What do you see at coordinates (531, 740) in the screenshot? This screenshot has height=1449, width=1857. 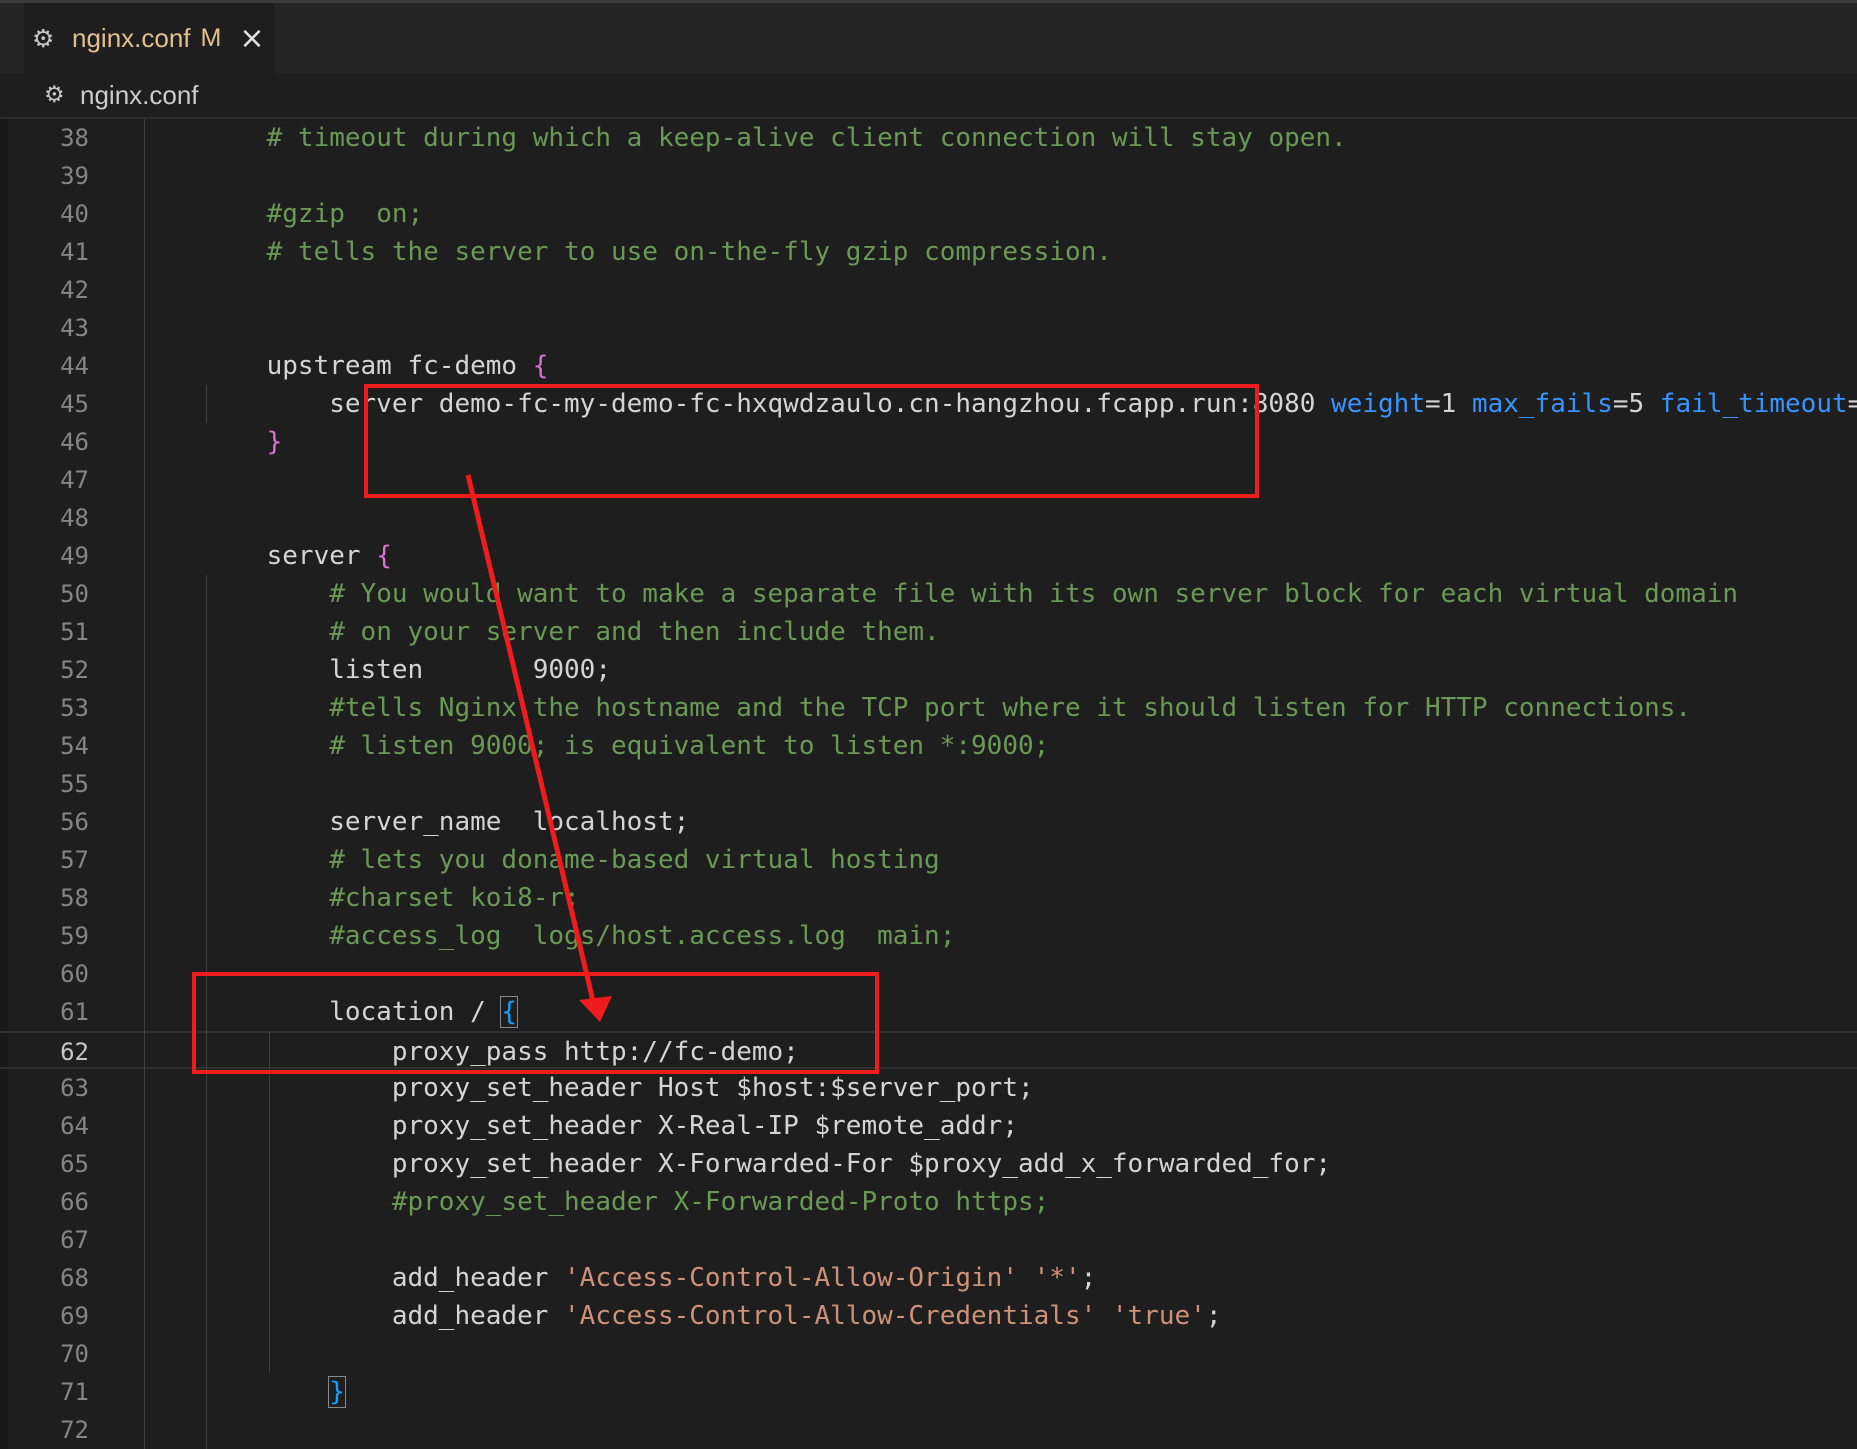 I see `arrow-shaft` at bounding box center [531, 740].